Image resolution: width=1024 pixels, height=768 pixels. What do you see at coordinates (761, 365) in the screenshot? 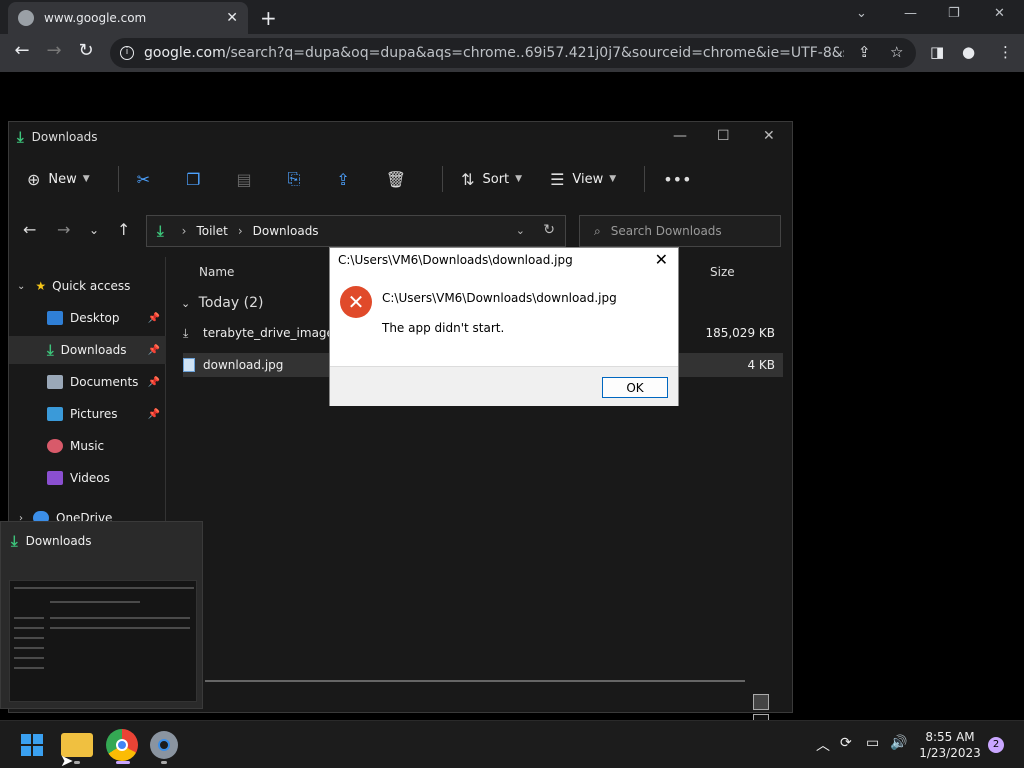
I see `file-size: 4 KB` at bounding box center [761, 365].